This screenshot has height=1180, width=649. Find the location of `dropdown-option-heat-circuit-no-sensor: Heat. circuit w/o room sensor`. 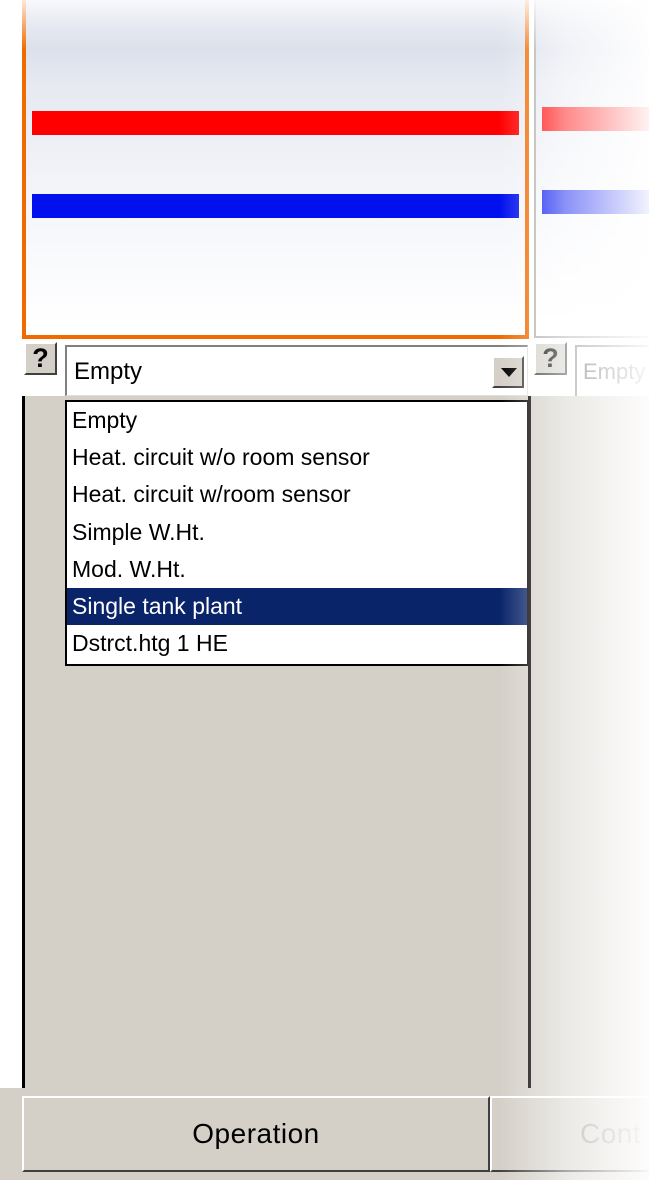

dropdown-option-heat-circuit-no-sensor: Heat. circuit w/o room sensor is located at coordinates (297, 457).